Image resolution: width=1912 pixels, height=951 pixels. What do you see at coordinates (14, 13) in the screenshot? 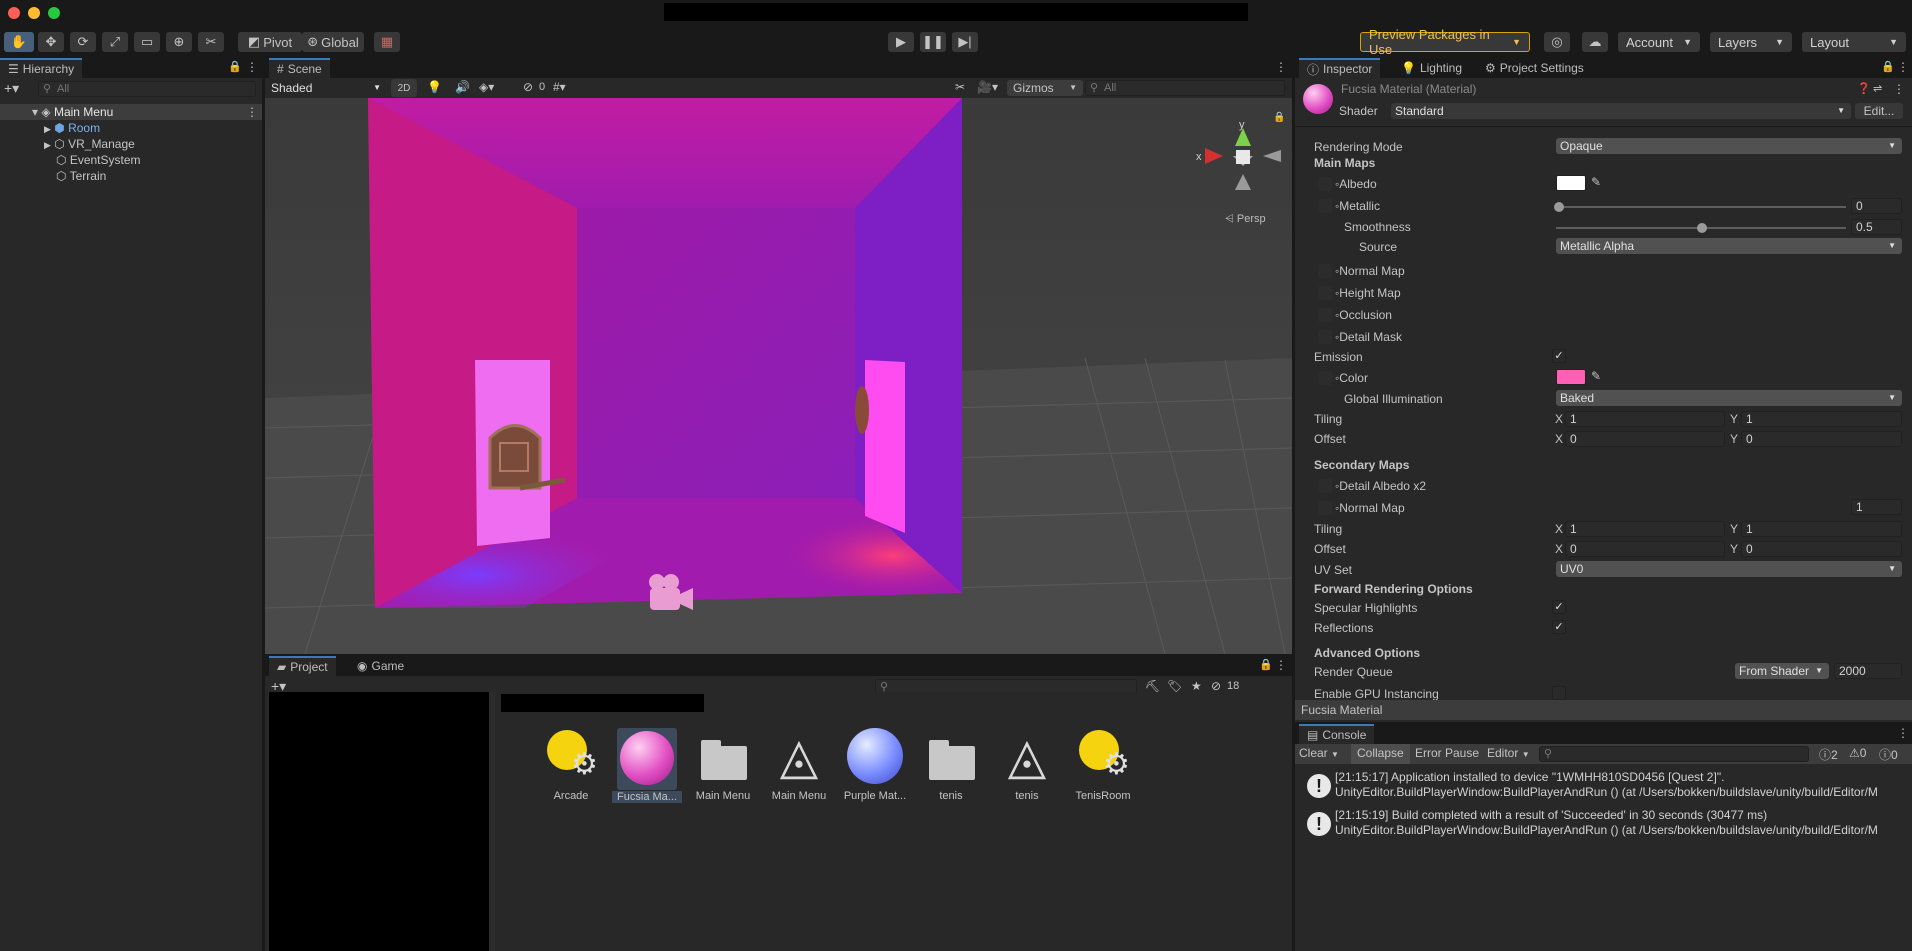
I see `close-window-button` at bounding box center [14, 13].